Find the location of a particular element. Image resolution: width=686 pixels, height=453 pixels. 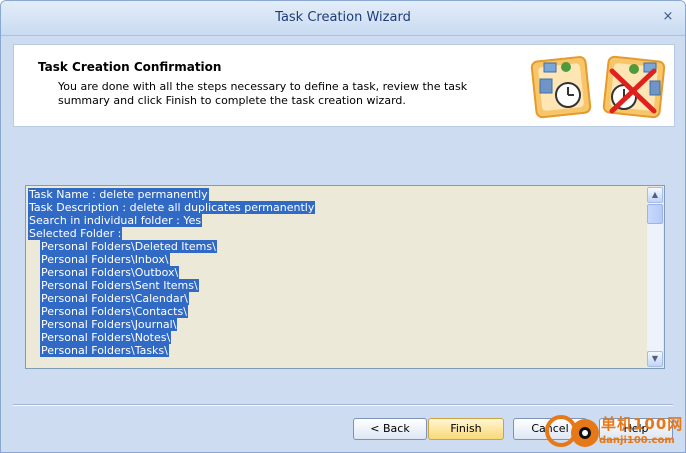

summary-line-text: Personal Folders\Outbox\ is located at coordinates (110, 272).